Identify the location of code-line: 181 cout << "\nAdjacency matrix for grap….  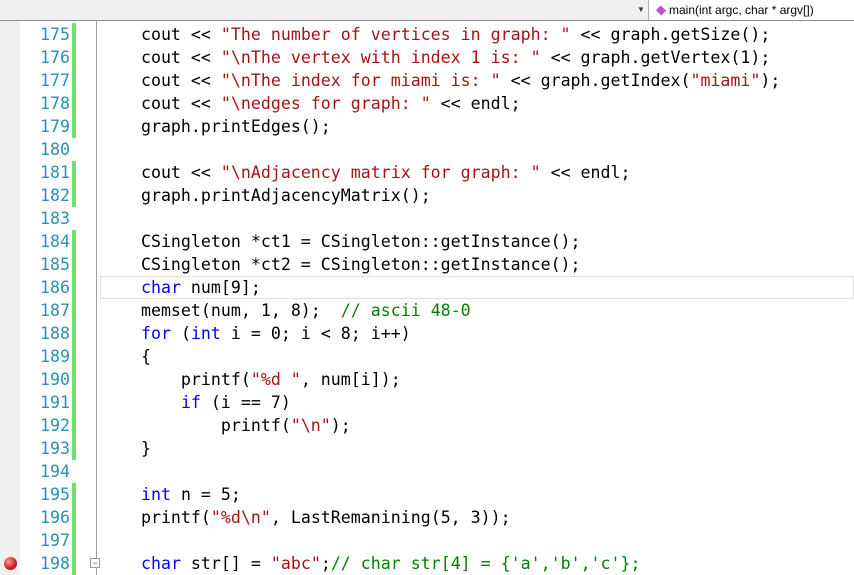
(427, 172).